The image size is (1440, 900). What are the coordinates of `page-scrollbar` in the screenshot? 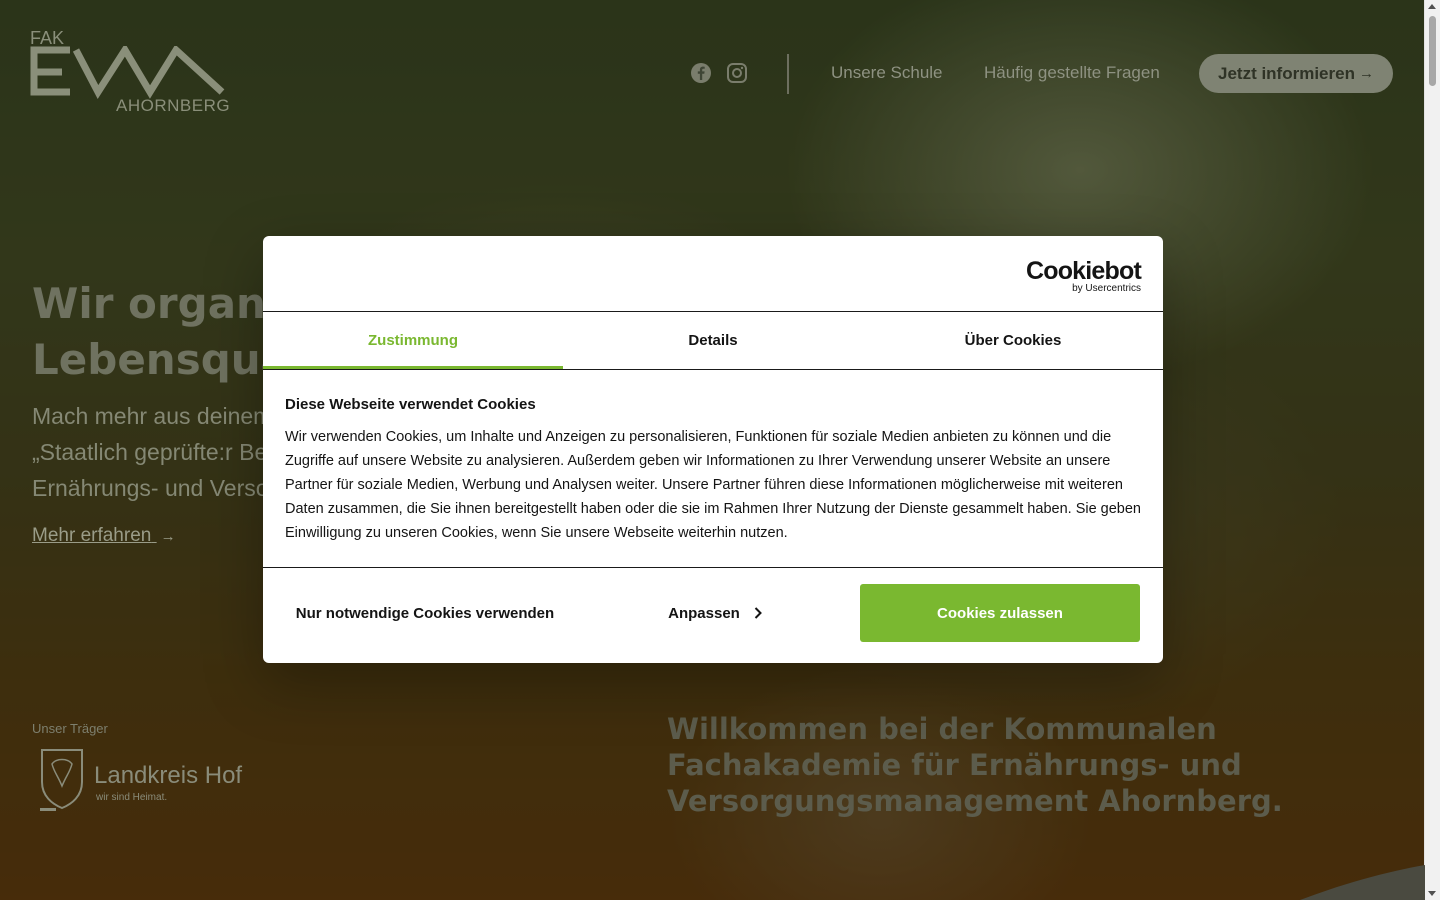 It's located at (1432, 450).